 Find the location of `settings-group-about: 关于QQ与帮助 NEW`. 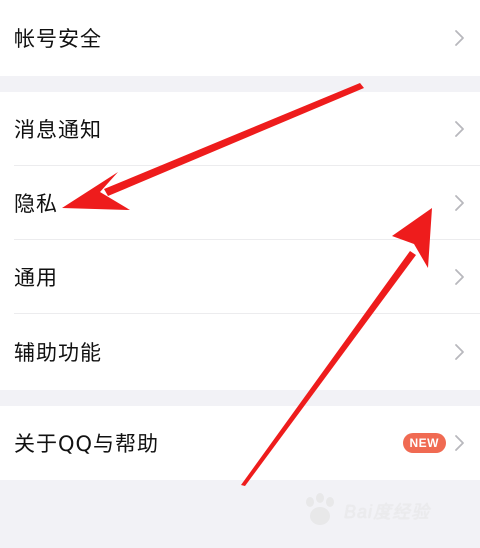

settings-group-about: 关于QQ与帮助 NEW is located at coordinates (240, 443).